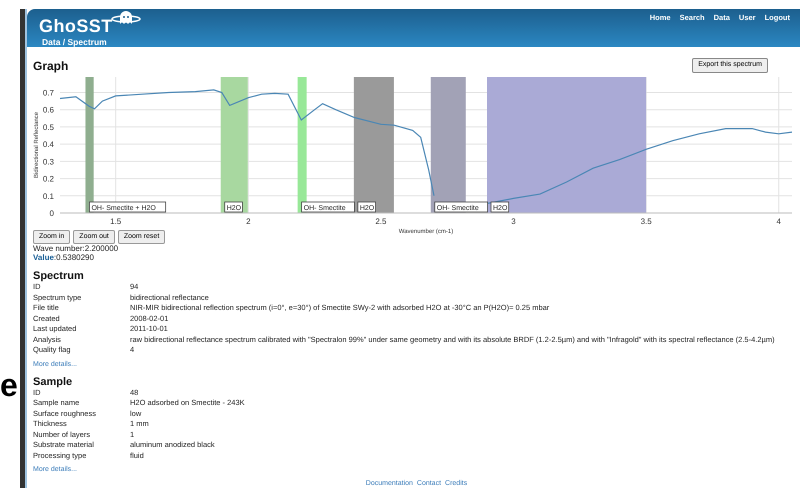 The height and width of the screenshot is (488, 800). I want to click on section-title: Graph, so click(50, 65).